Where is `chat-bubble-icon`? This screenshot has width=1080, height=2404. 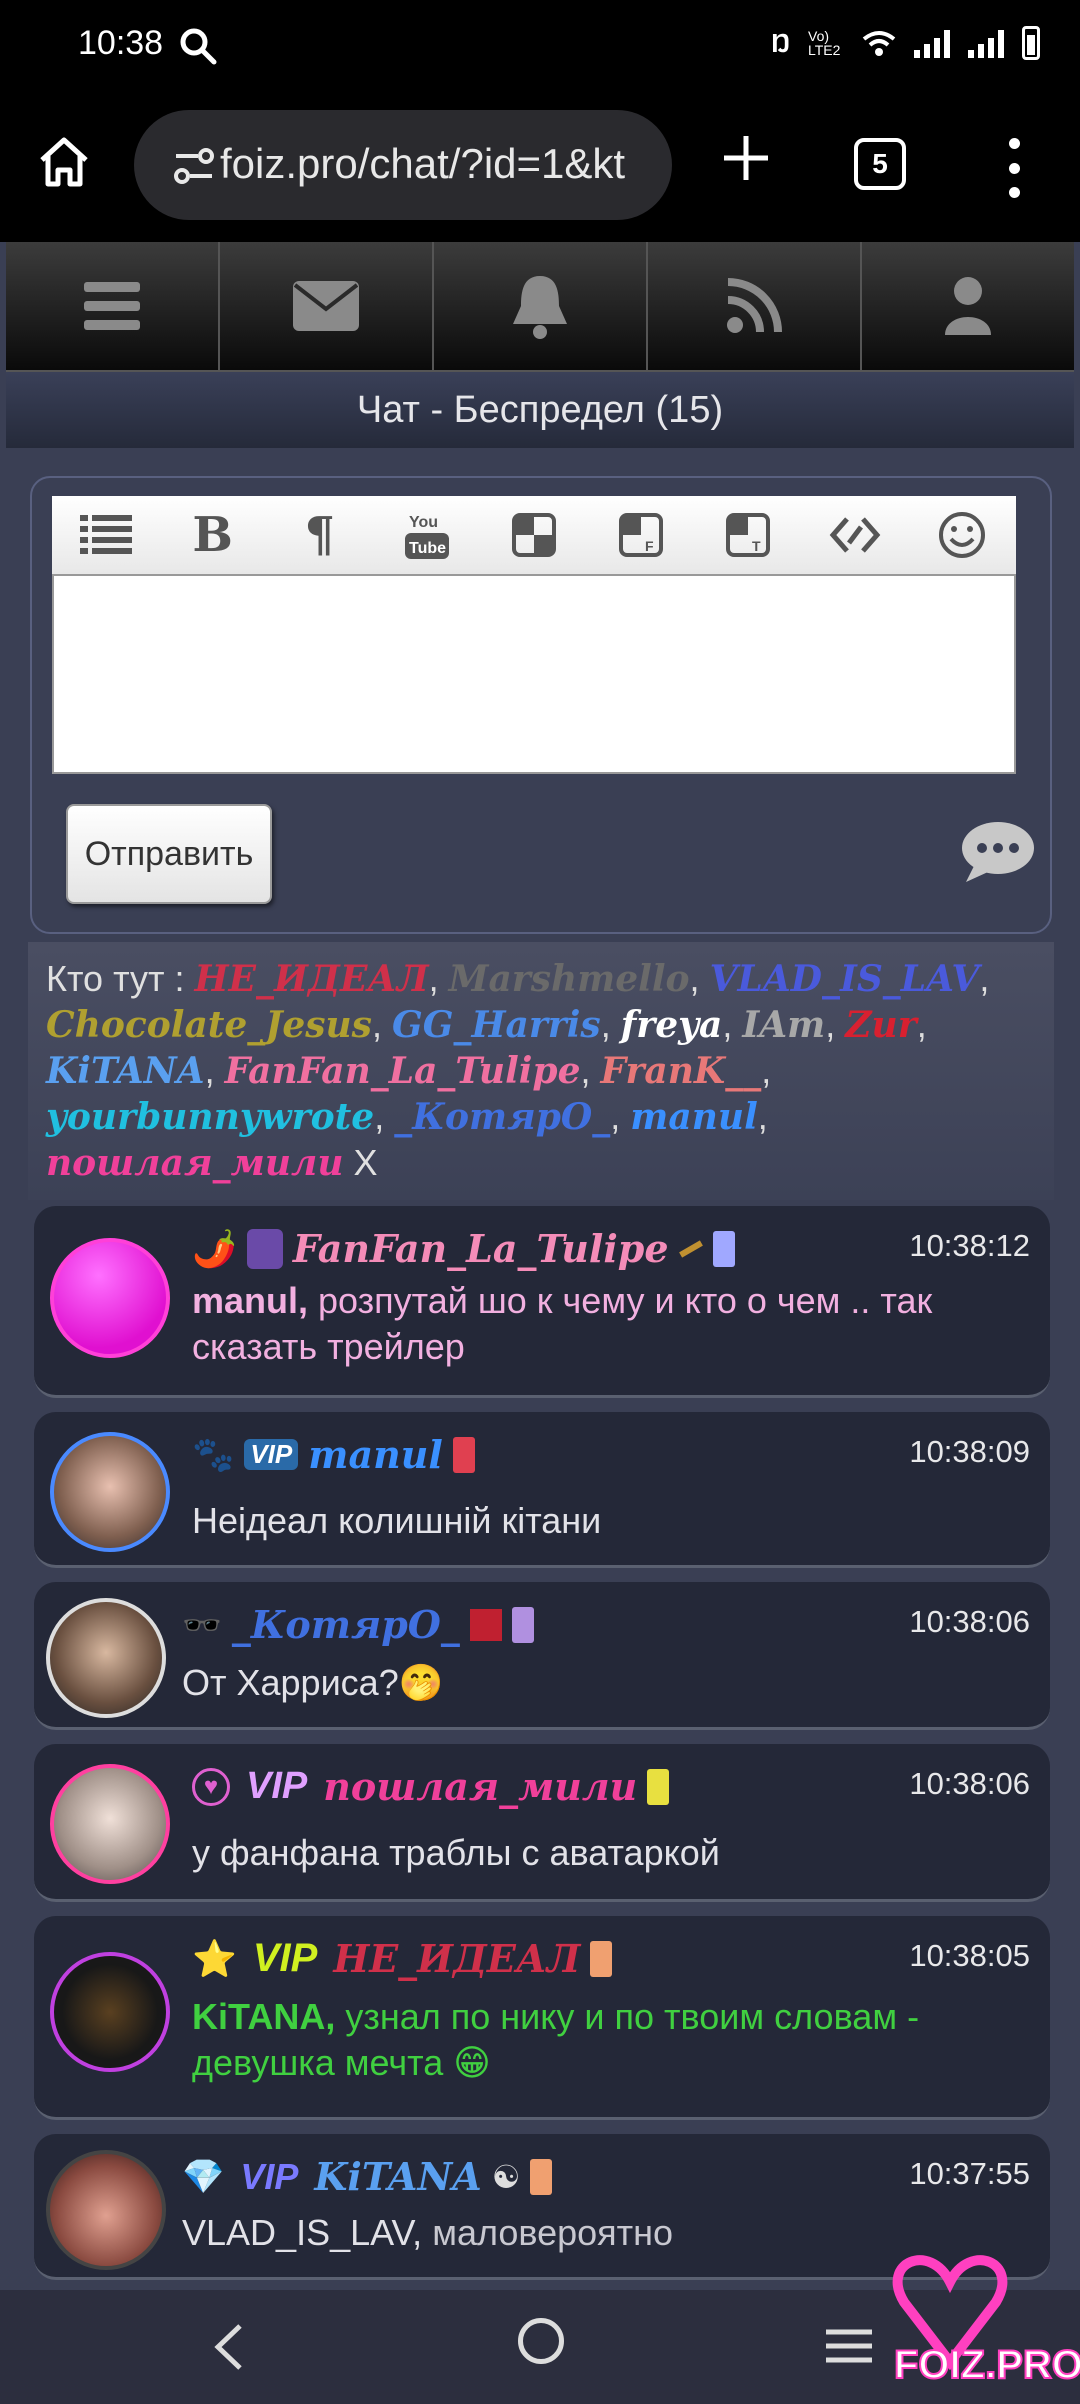 chat-bubble-icon is located at coordinates (998, 852).